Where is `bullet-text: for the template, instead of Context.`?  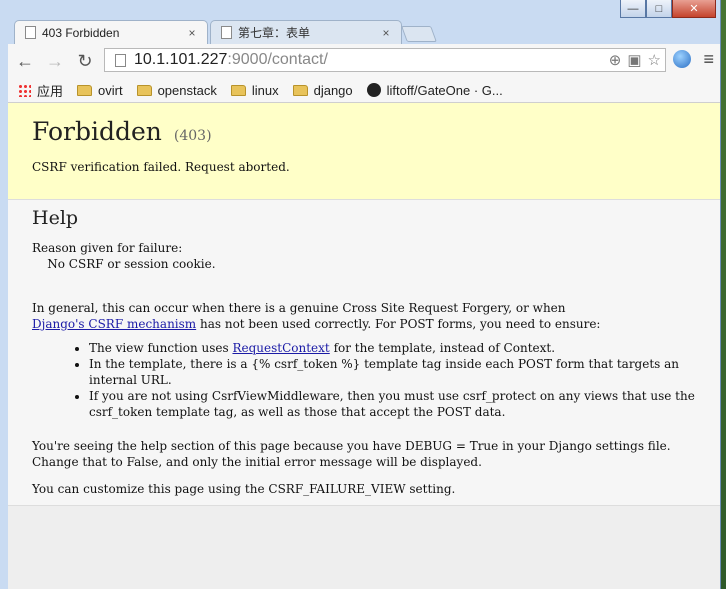 bullet-text: for the template, instead of Context. is located at coordinates (442, 348).